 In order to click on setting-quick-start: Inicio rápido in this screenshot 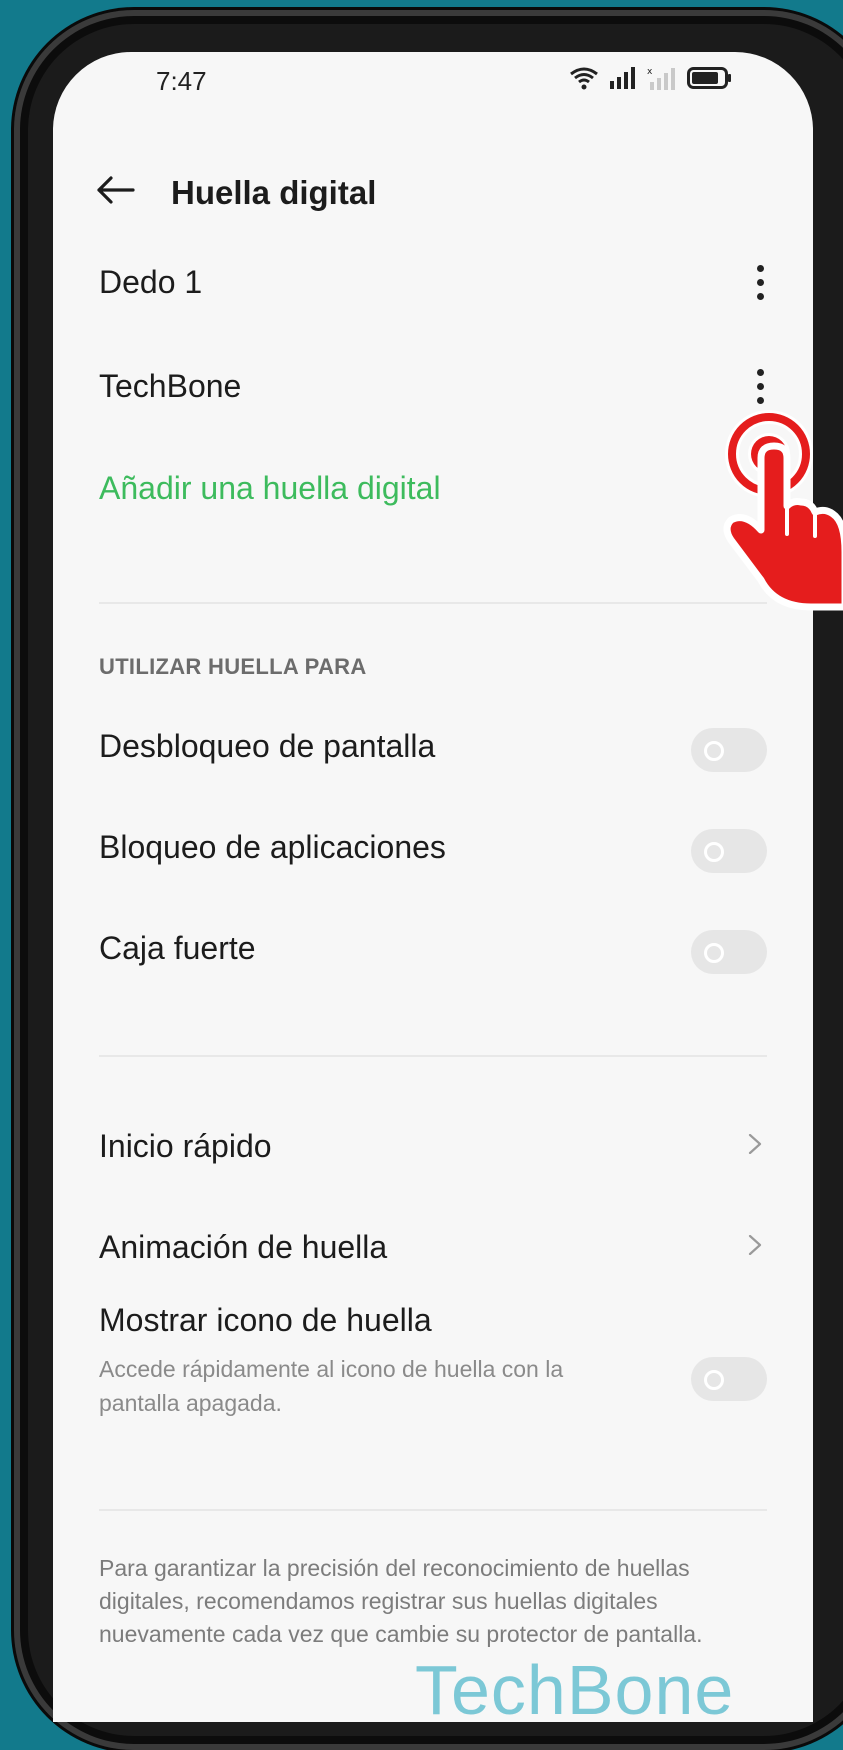, I will do `click(433, 1142)`.